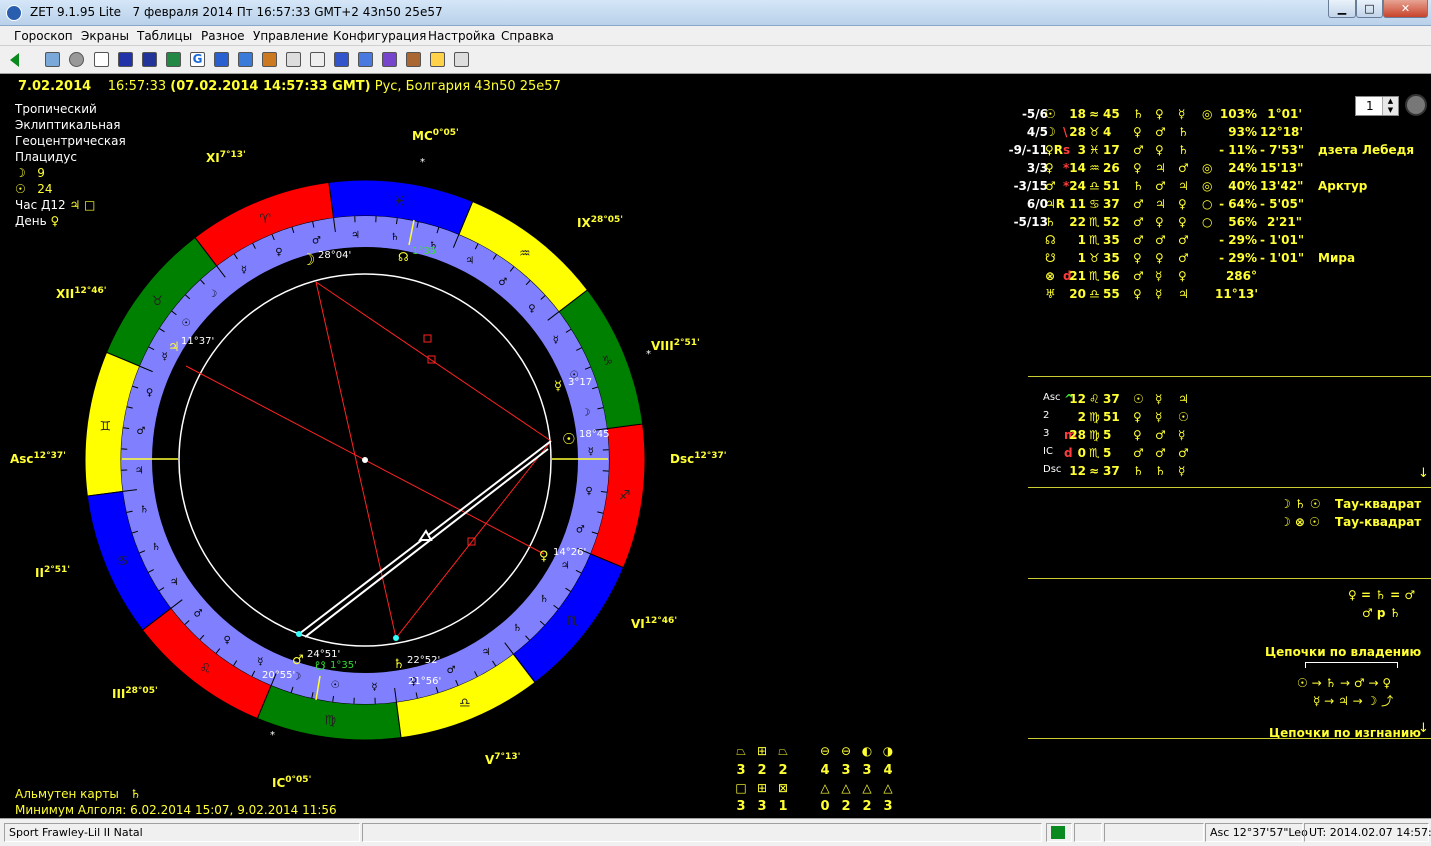 This screenshot has width=1431, height=846. What do you see at coordinates (1137, 132) in the screenshot?
I see `planet-r1: ♀` at bounding box center [1137, 132].